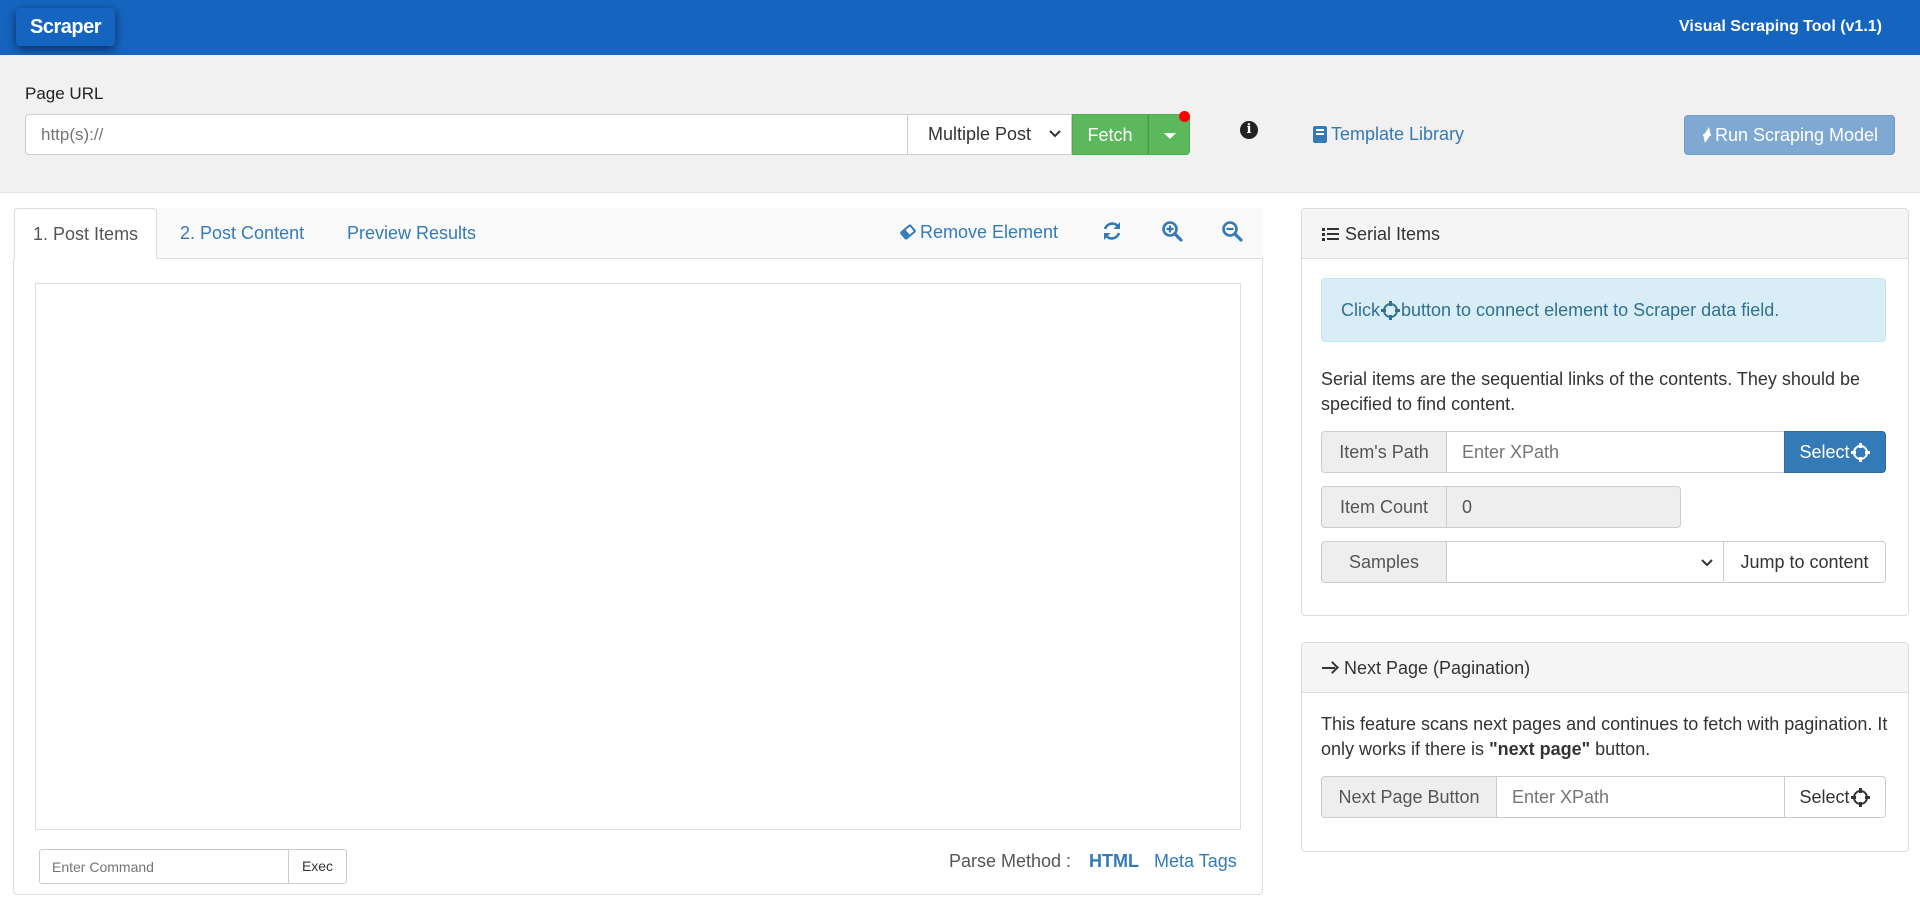 Image resolution: width=1920 pixels, height=903 pixels. What do you see at coordinates (65, 27) in the screenshot?
I see `logo: Scraper` at bounding box center [65, 27].